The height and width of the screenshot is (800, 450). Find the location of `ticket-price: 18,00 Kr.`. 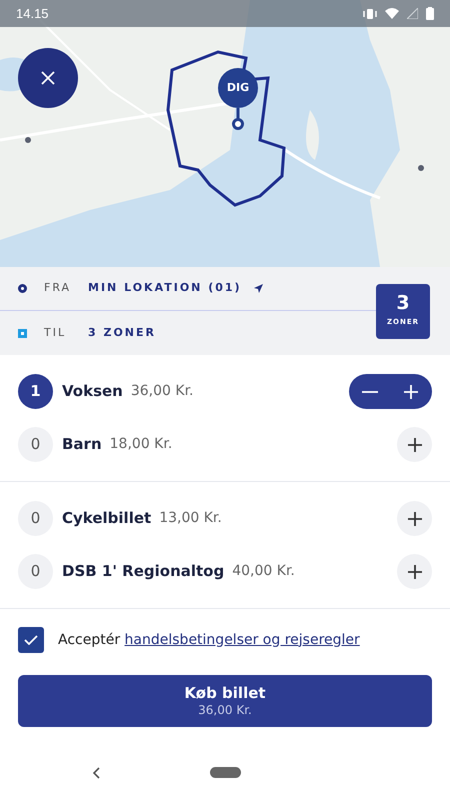

ticket-price: 18,00 Kr. is located at coordinates (141, 444).